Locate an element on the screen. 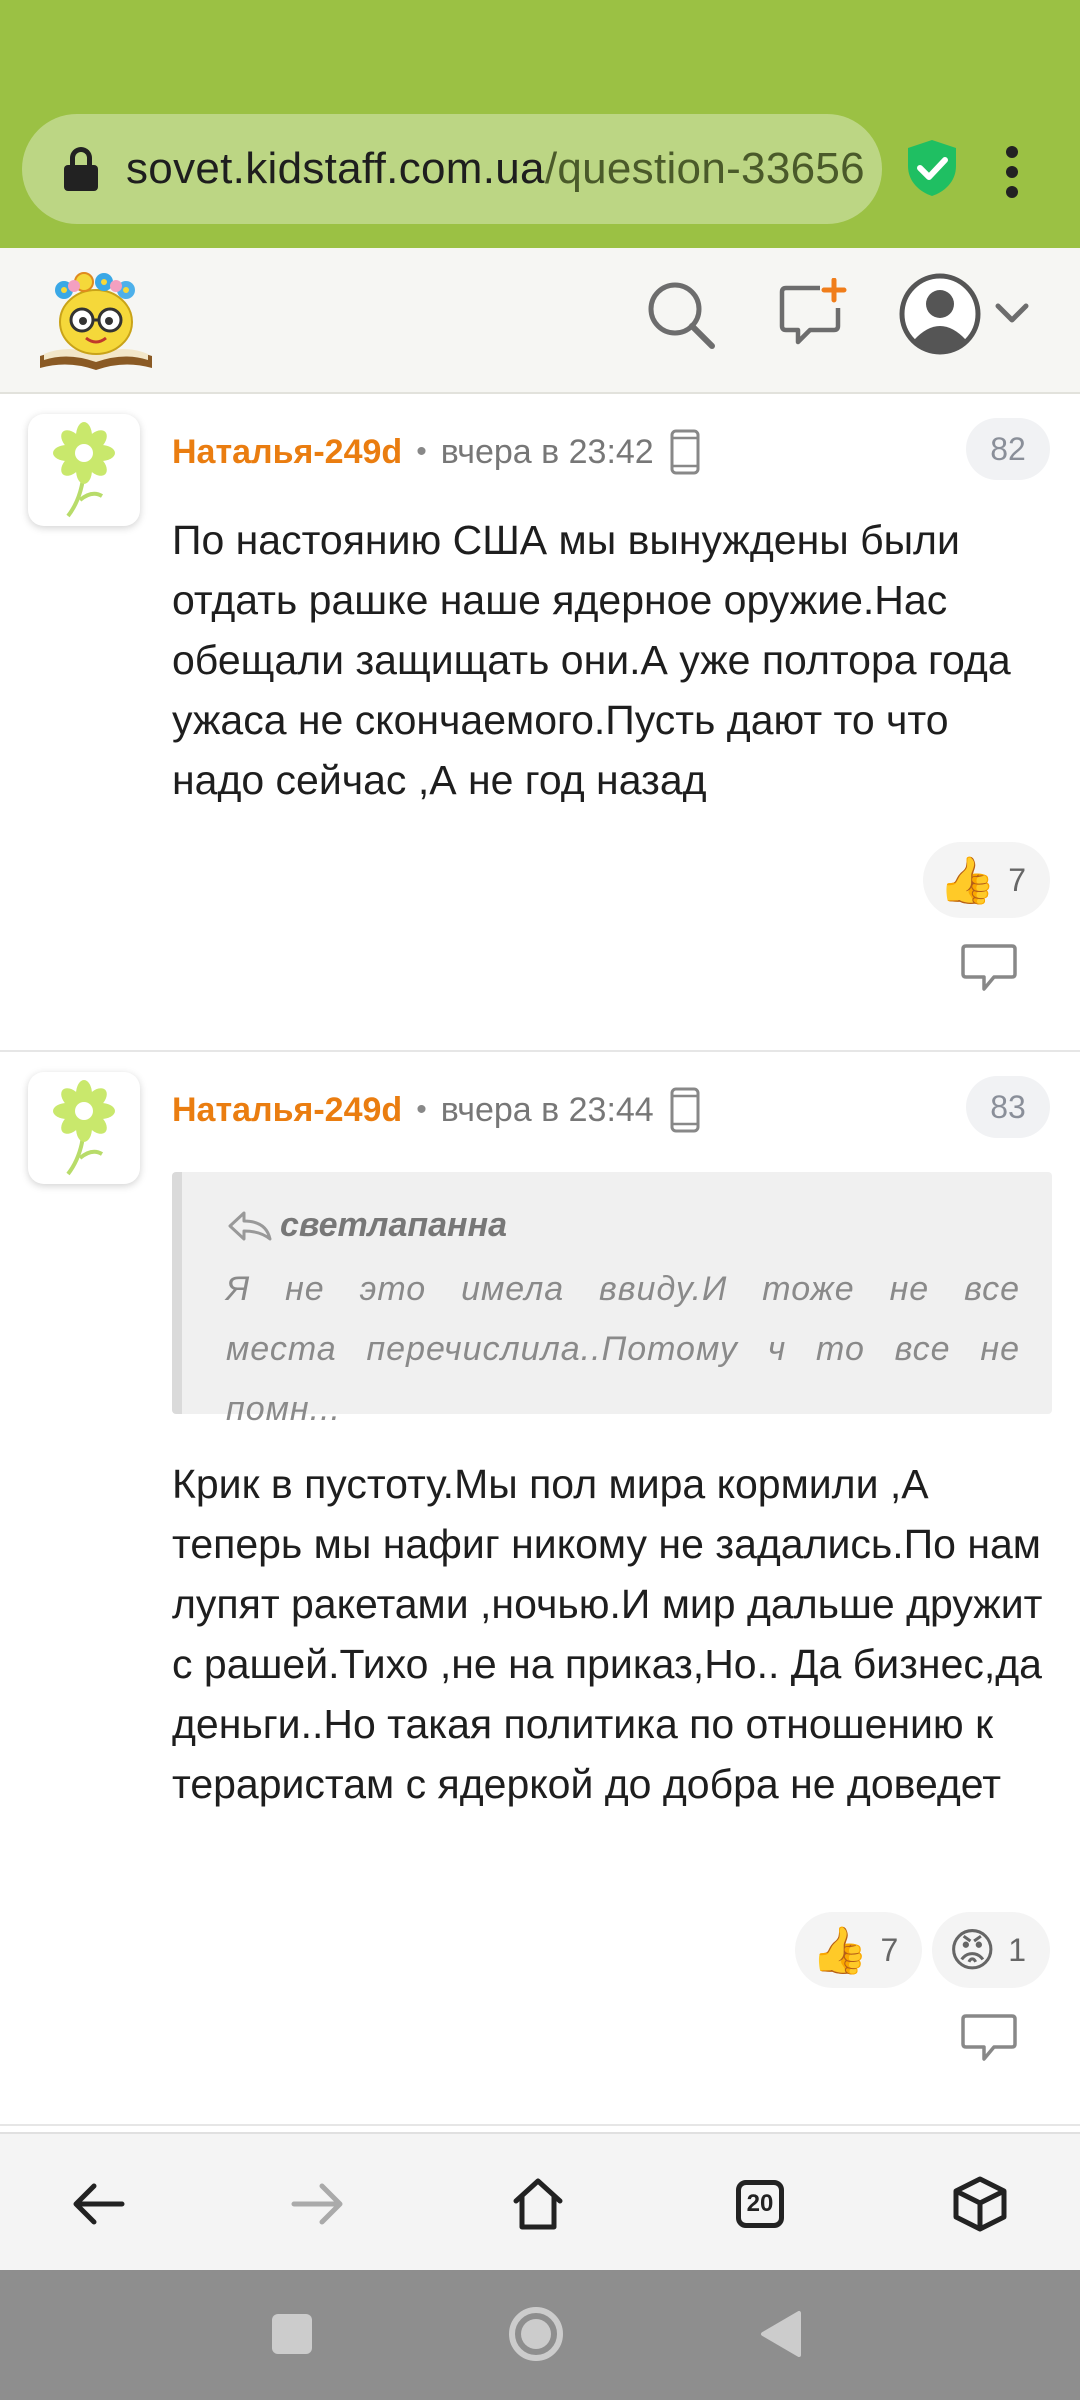 Image resolution: width=1080 pixels, height=2400 pixels. site-header is located at coordinates (540, 321).